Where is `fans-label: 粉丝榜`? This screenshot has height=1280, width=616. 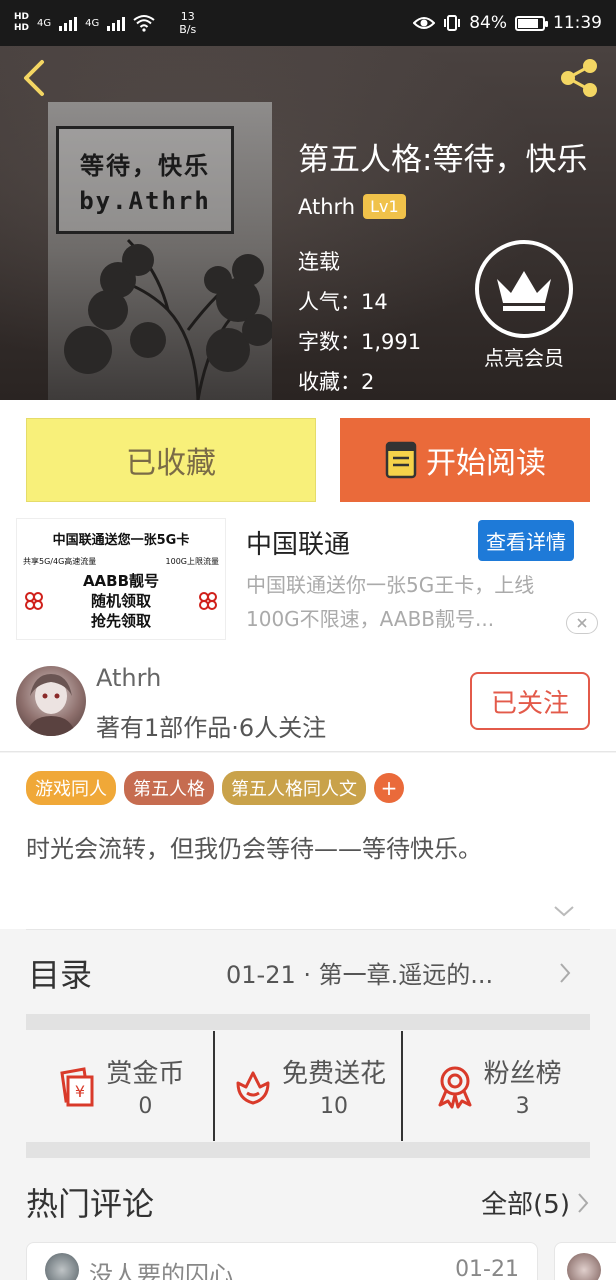
fans-label: 粉丝榜 is located at coordinates (522, 1074).